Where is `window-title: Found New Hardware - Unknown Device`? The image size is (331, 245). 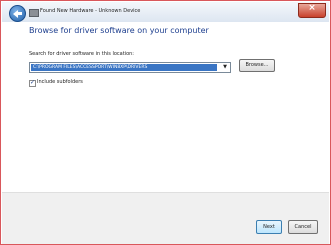
window-title: Found New Hardware - Unknown Device is located at coordinates (90, 11).